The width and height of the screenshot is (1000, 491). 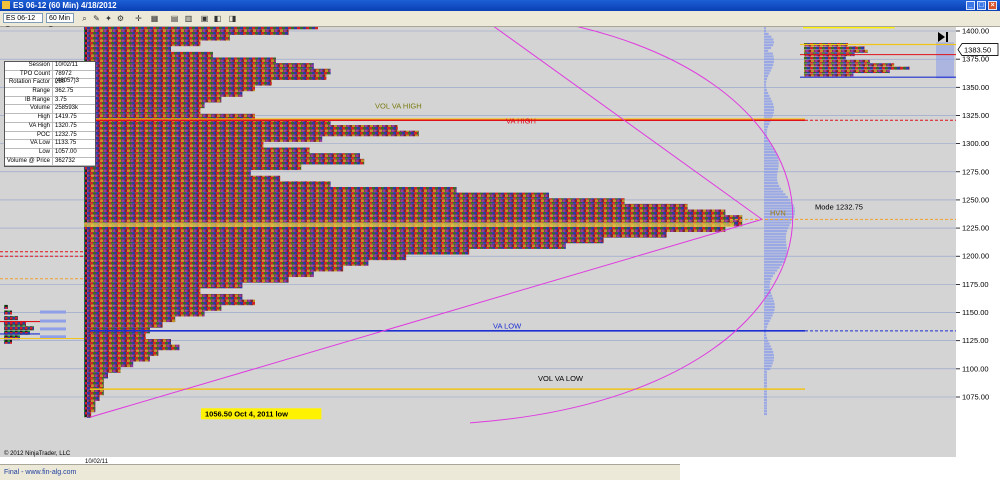 I want to click on minimize-button: _, so click(x=970, y=5).